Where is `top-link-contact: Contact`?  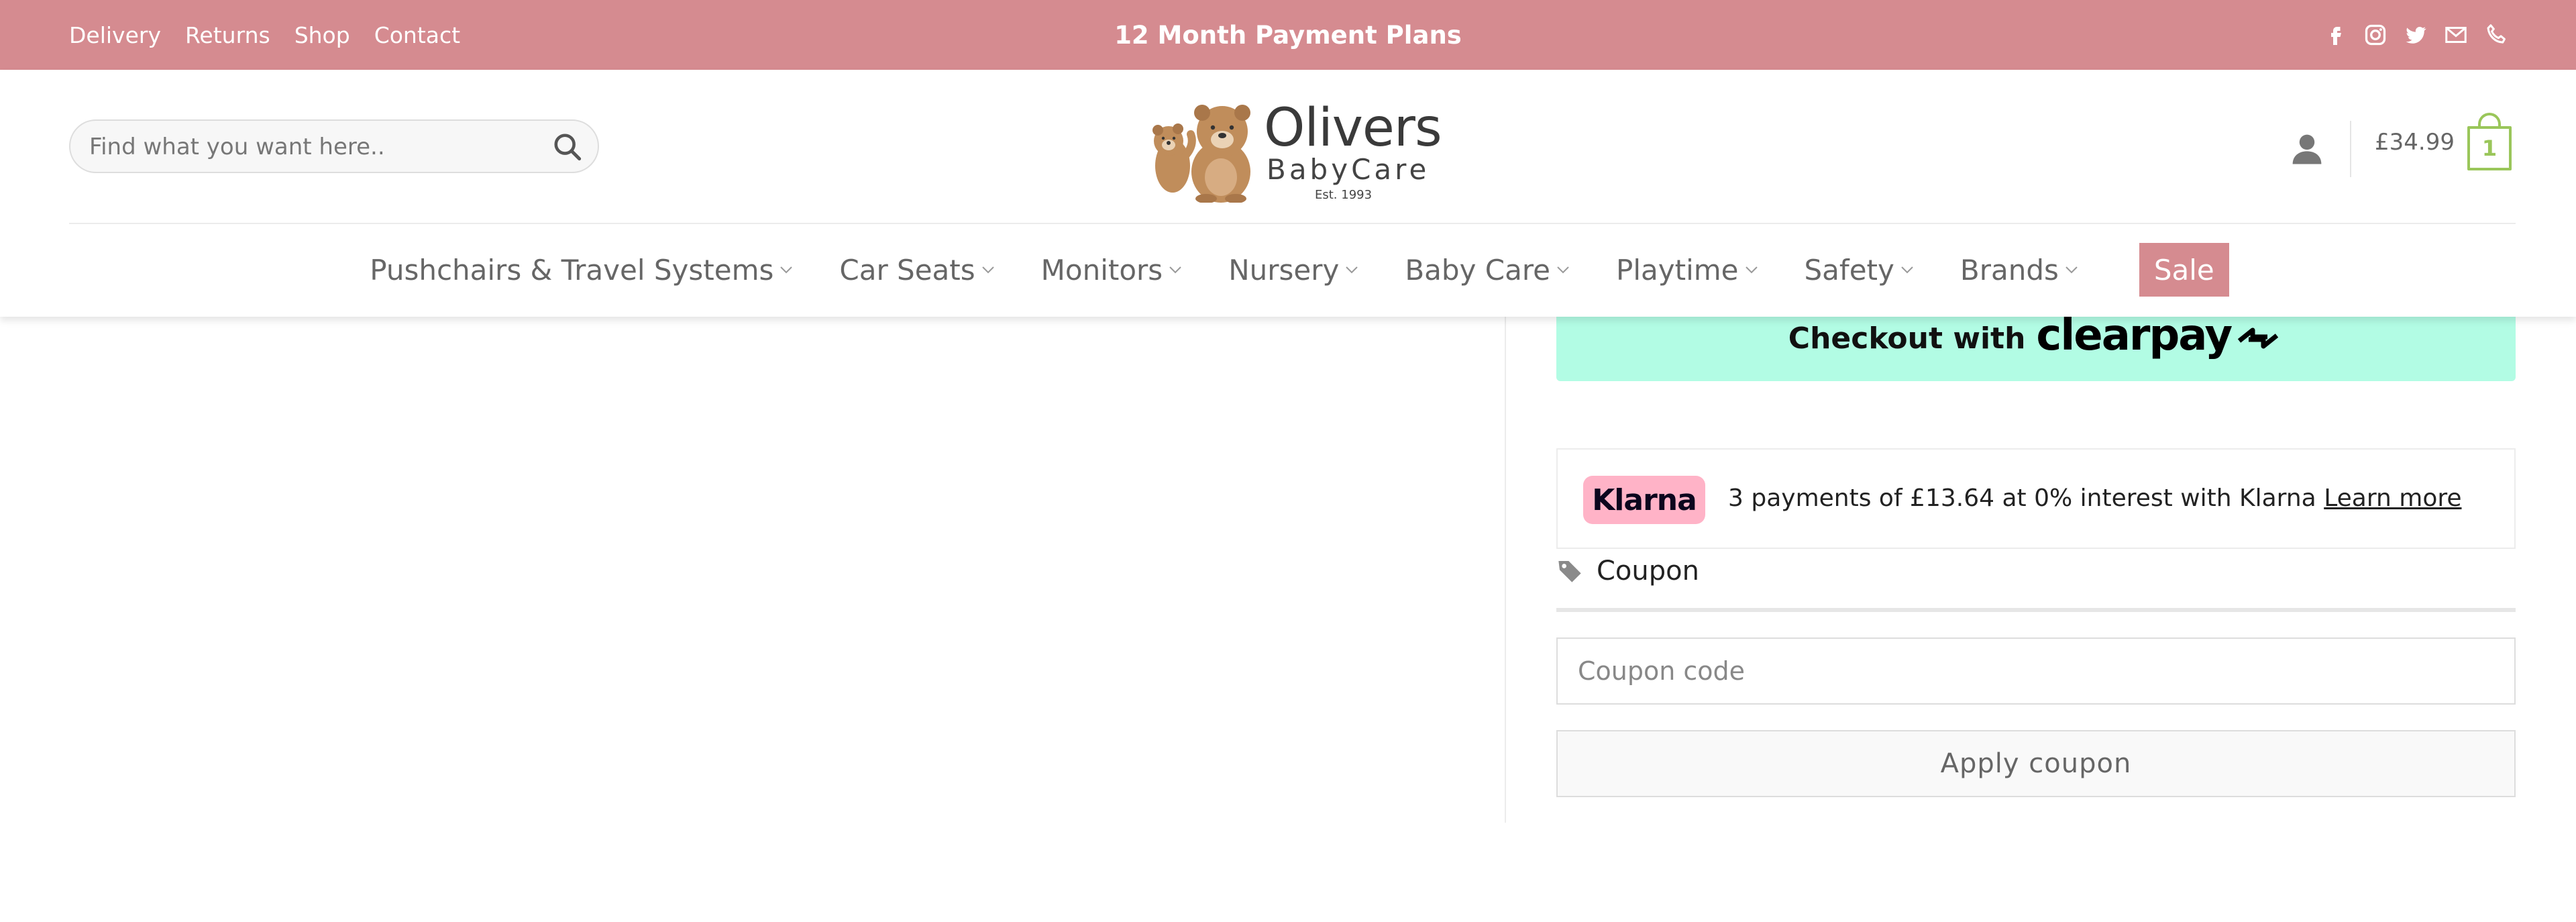 top-link-contact: Contact is located at coordinates (417, 35).